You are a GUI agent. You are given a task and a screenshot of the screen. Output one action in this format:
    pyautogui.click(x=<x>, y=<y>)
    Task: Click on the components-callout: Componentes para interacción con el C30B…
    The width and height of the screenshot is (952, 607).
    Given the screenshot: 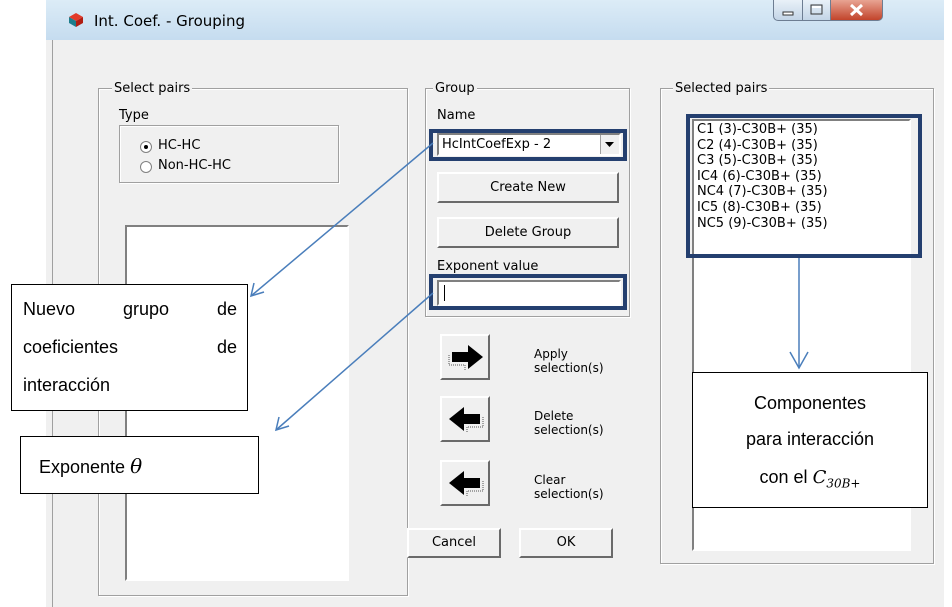 What is the action you would take?
    pyautogui.click(x=810, y=440)
    